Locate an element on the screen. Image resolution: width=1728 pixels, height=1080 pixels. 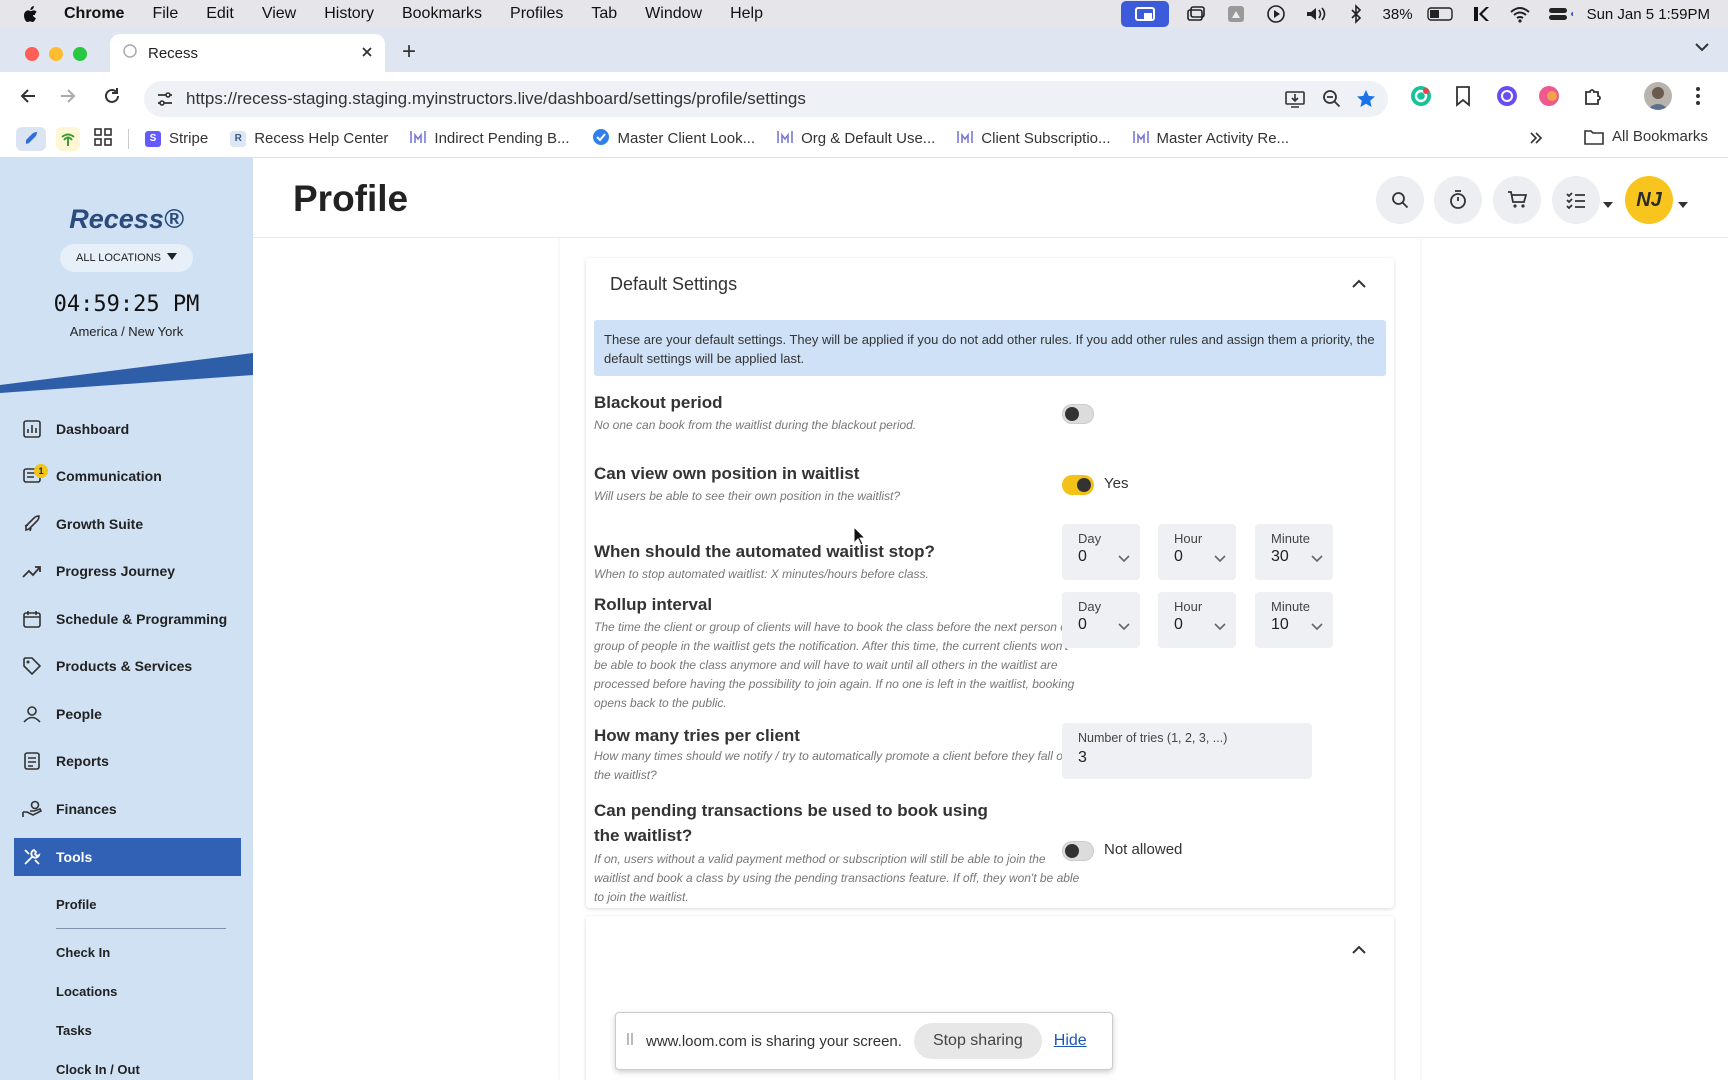
sidebar-item-label: Tools is located at coordinates (74, 857).